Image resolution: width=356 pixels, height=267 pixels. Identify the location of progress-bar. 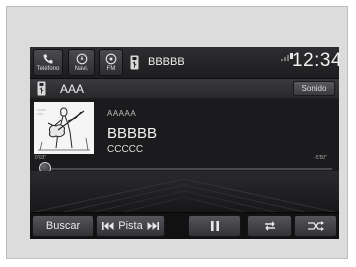
(187, 169).